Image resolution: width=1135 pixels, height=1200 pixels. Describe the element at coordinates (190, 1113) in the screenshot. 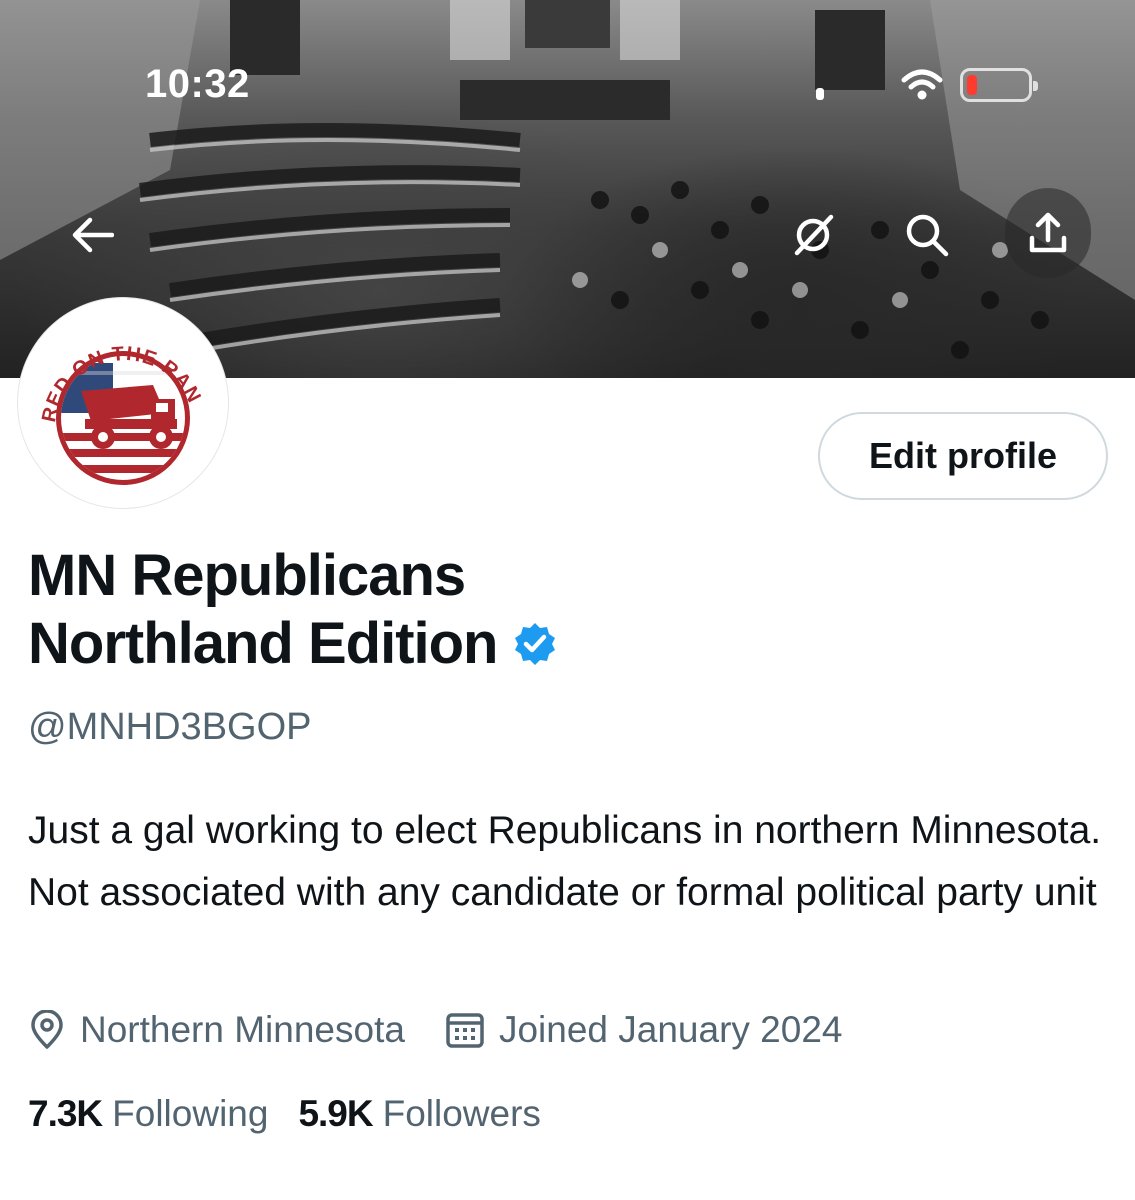

I see `following-label: Following` at that location.